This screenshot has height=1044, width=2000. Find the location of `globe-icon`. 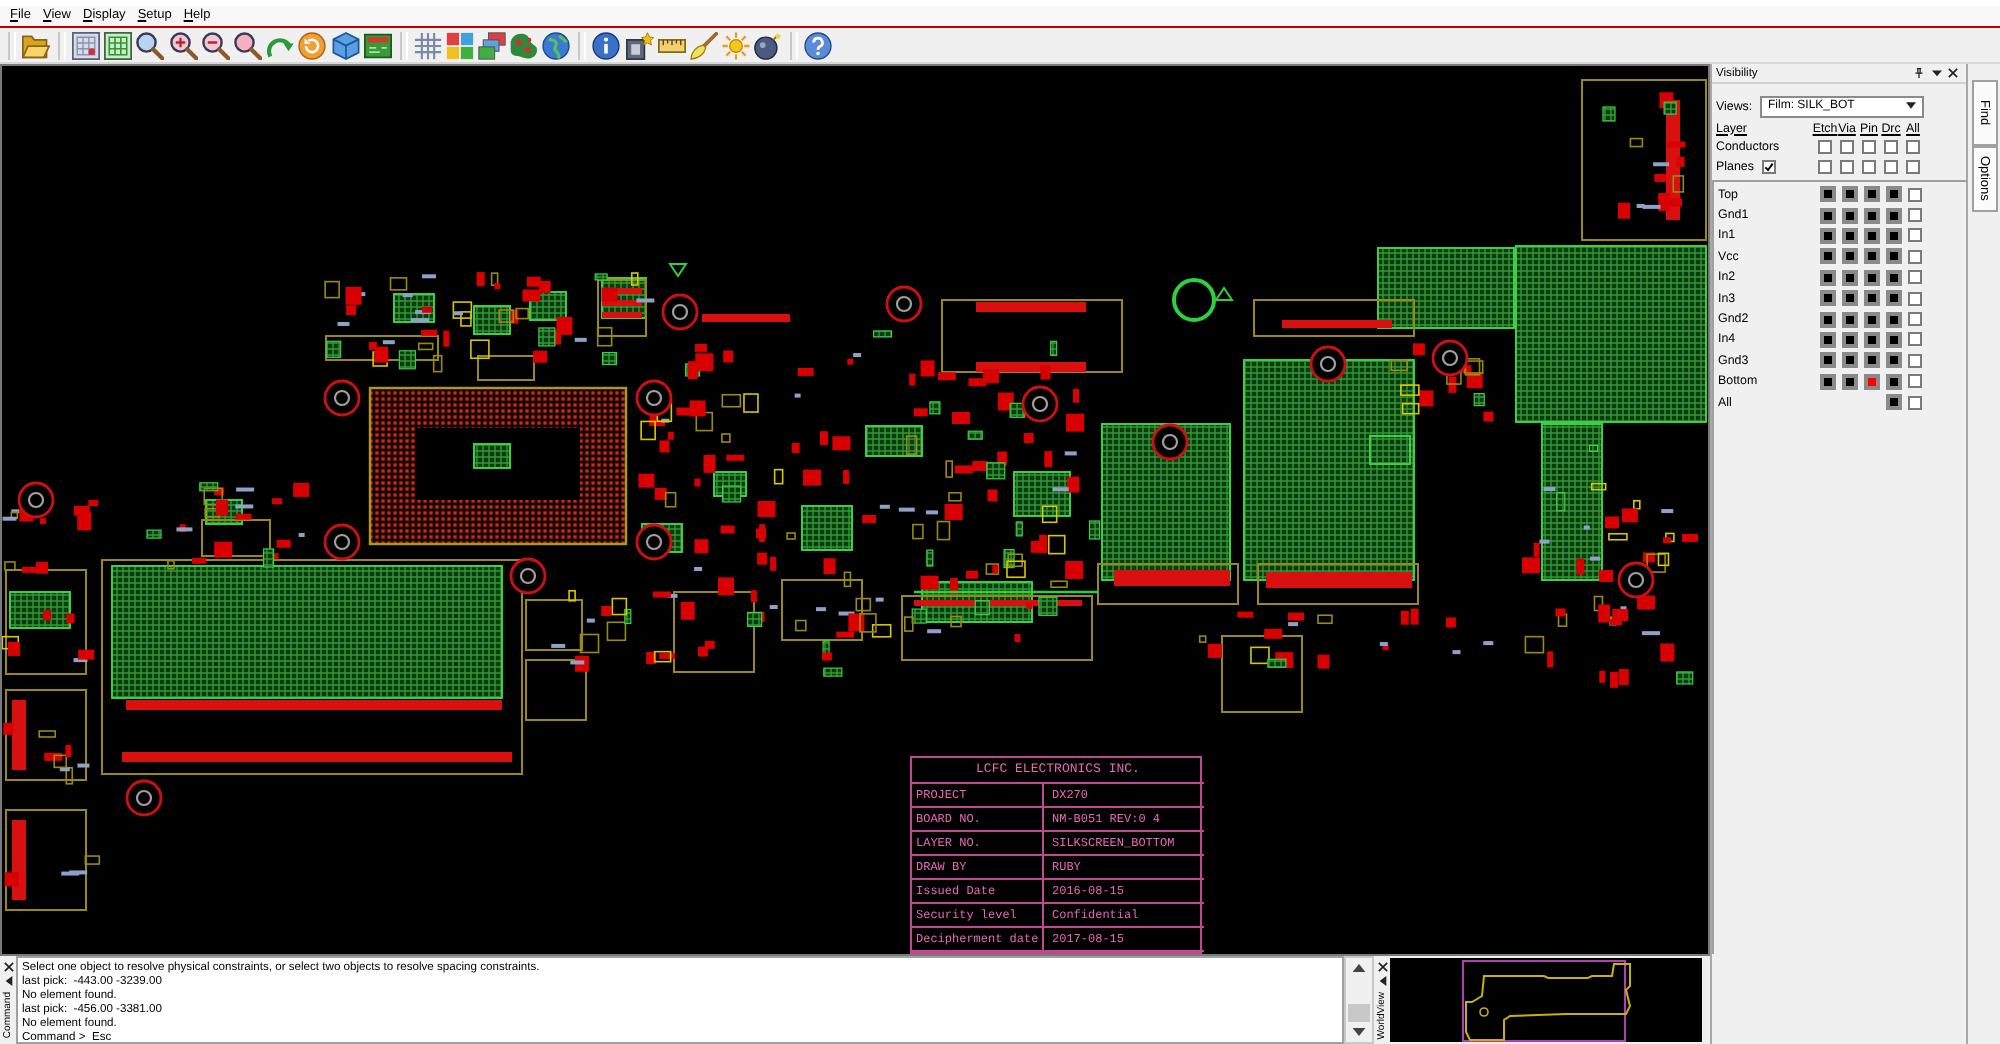

globe-icon is located at coordinates (556, 45).